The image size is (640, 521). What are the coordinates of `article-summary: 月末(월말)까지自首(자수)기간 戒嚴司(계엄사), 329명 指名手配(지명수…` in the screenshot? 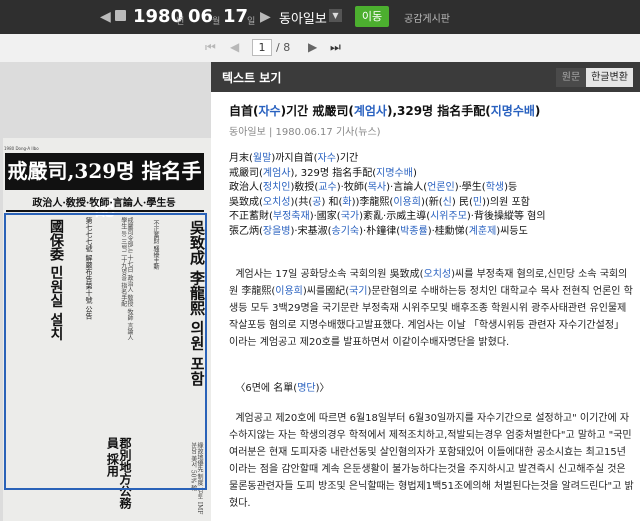 It's located at (429, 196).